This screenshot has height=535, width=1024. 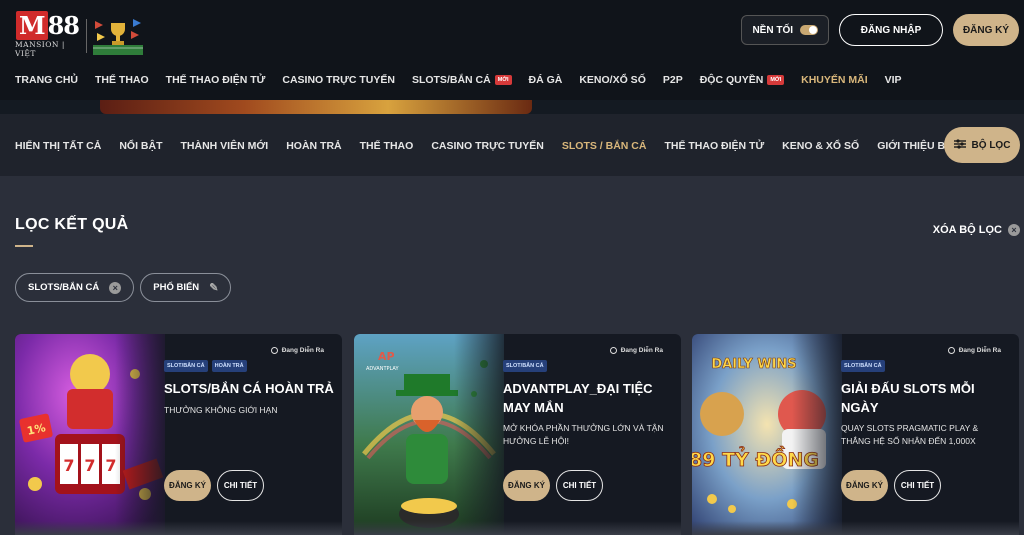 What do you see at coordinates (753, 364) in the screenshot?
I see `art-title: DAILY WINS` at bounding box center [753, 364].